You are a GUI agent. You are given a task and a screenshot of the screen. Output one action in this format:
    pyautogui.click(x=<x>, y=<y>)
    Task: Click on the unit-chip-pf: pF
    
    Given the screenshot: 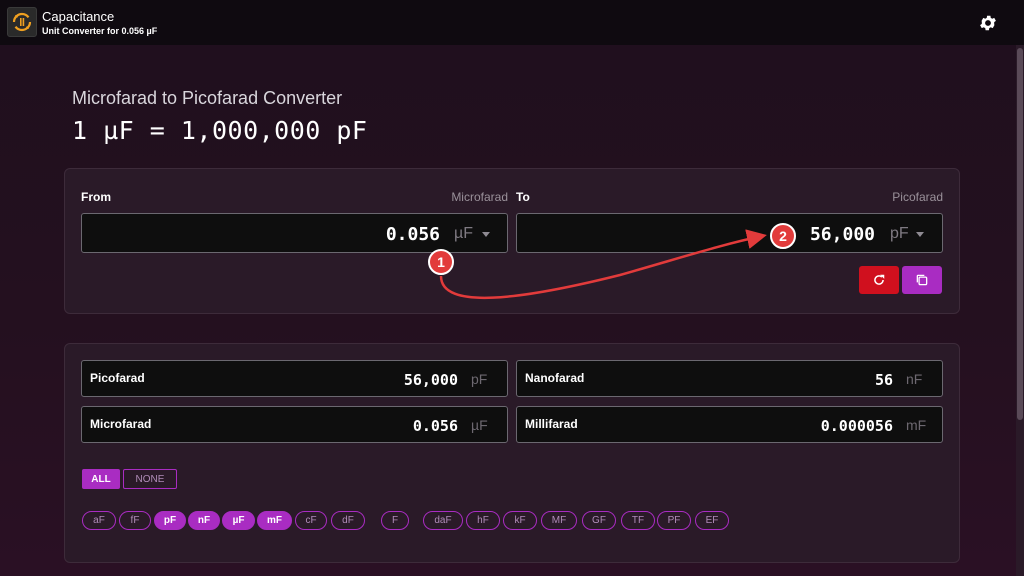 What is the action you would take?
    pyautogui.click(x=170, y=520)
    